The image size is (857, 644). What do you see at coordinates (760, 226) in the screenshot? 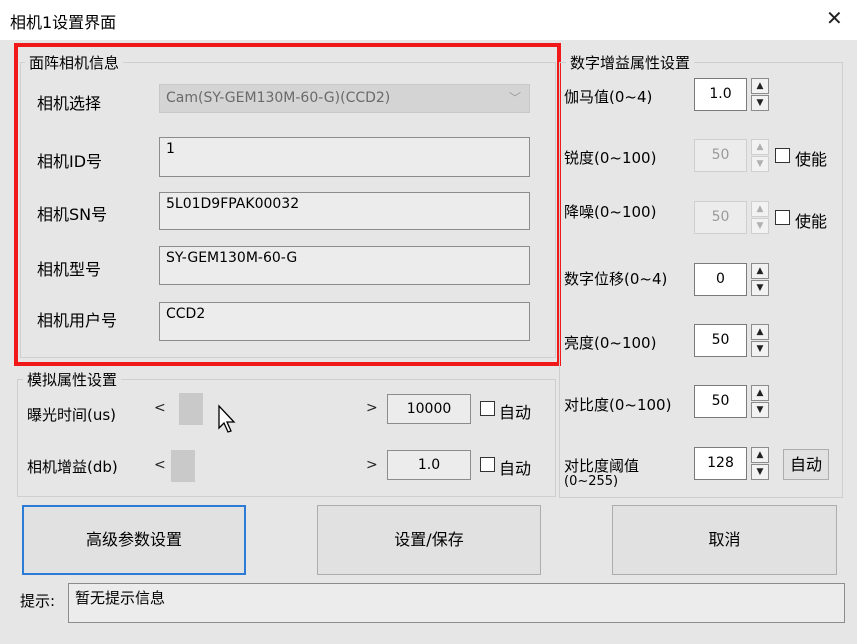
I see `denoise-down-button: ▼` at bounding box center [760, 226].